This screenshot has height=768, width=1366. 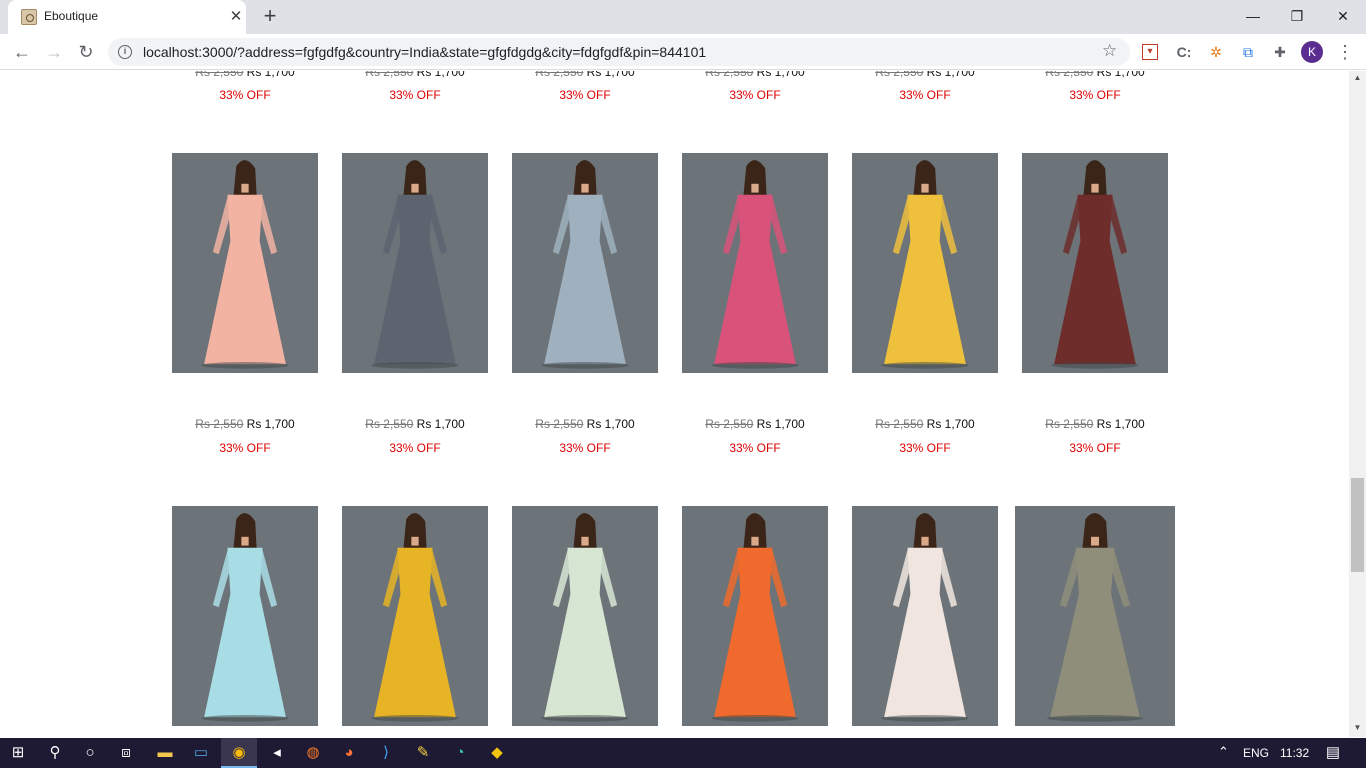 What do you see at coordinates (201, 753) in the screenshot?
I see `this-pc-icon: ▭` at bounding box center [201, 753].